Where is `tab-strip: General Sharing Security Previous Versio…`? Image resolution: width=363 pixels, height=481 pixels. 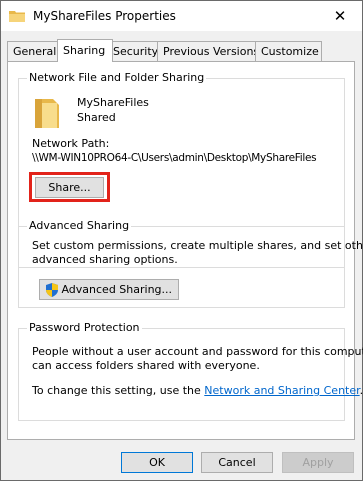
tab-strip: General Sharing Security Previous Versio… is located at coordinates (181, 50).